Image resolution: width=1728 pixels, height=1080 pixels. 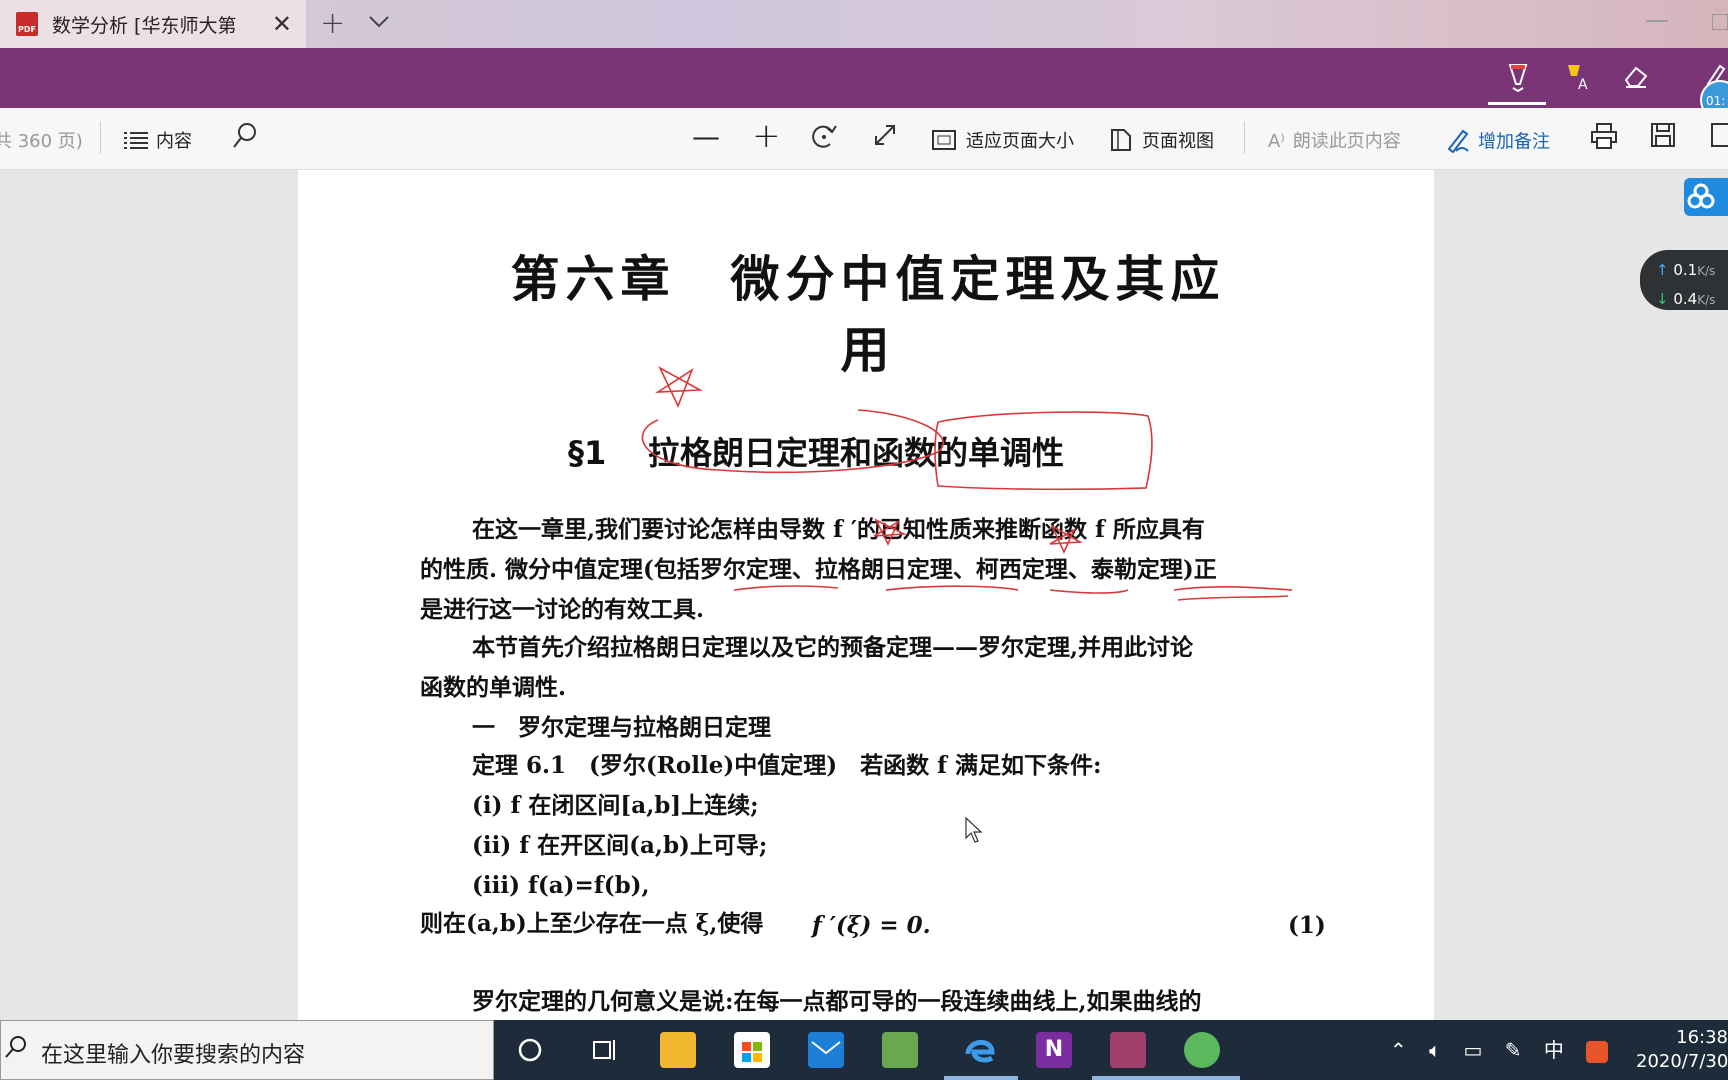 I want to click on taskbar-clock: 16:38 2020/7/30, so click(x=1682, y=1050).